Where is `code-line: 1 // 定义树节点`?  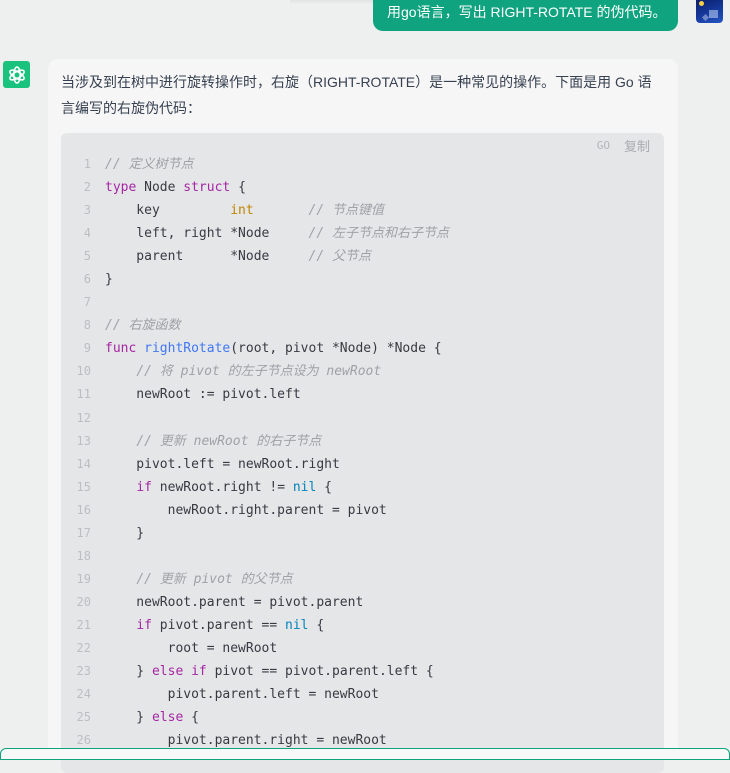 code-line: 1 // 定义树节点 is located at coordinates (255, 164).